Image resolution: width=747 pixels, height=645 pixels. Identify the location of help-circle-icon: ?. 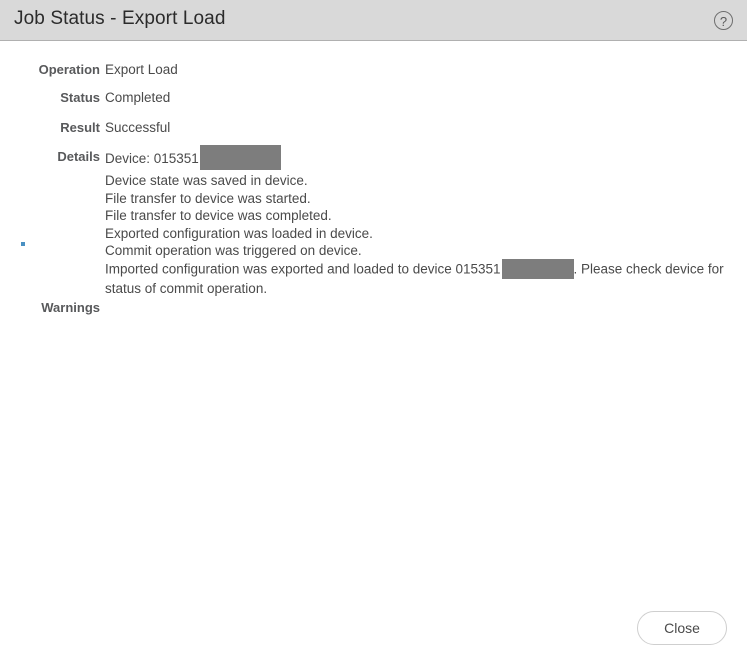
(723, 20).